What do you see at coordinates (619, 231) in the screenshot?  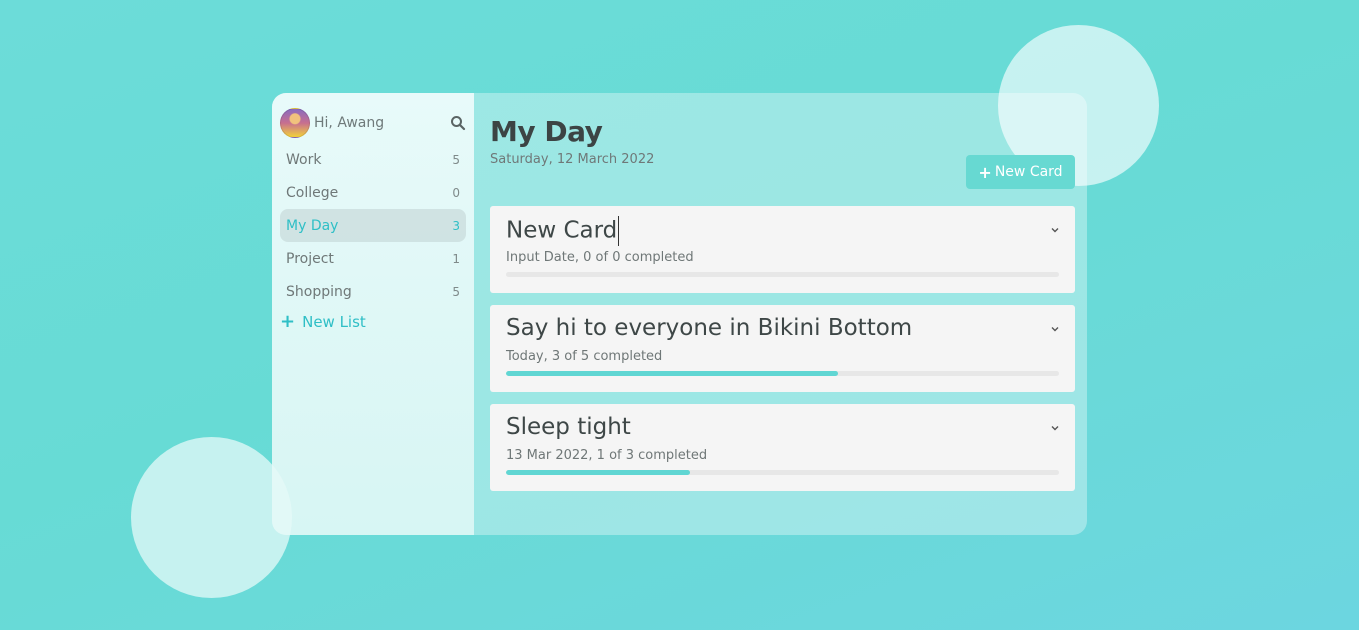 I see `text-cursor` at bounding box center [619, 231].